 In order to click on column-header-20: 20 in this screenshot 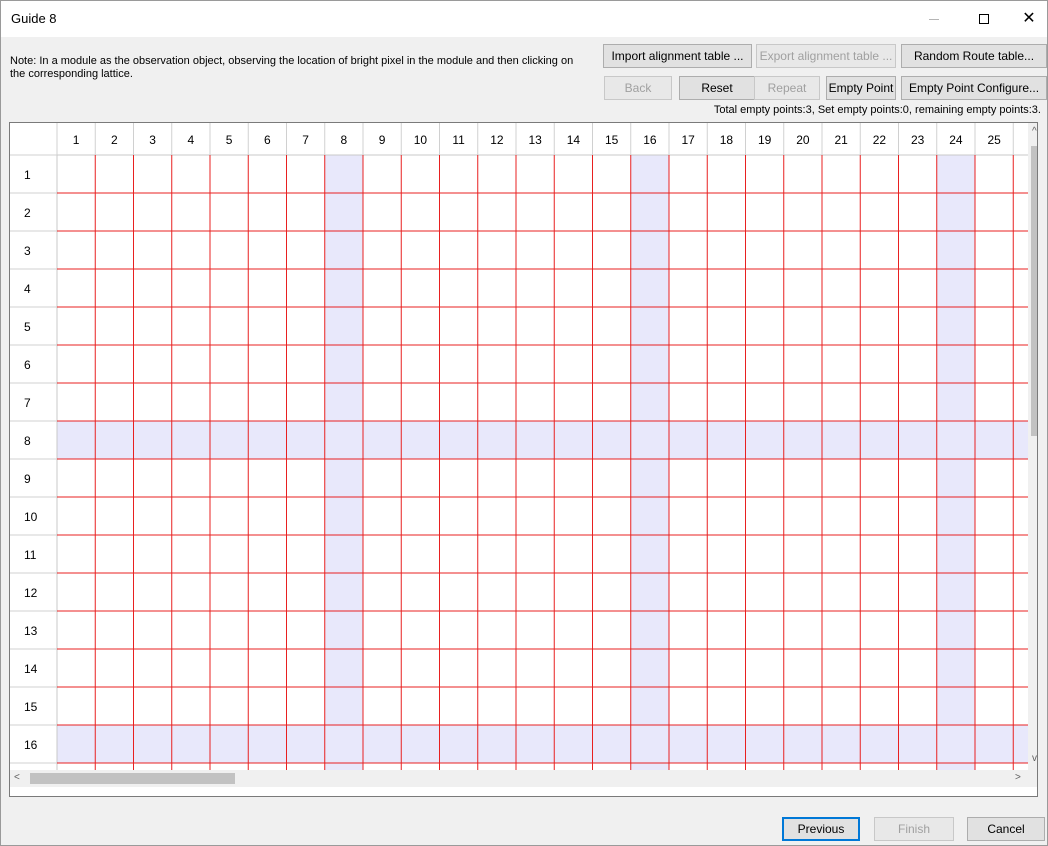, I will do `click(803, 140)`.